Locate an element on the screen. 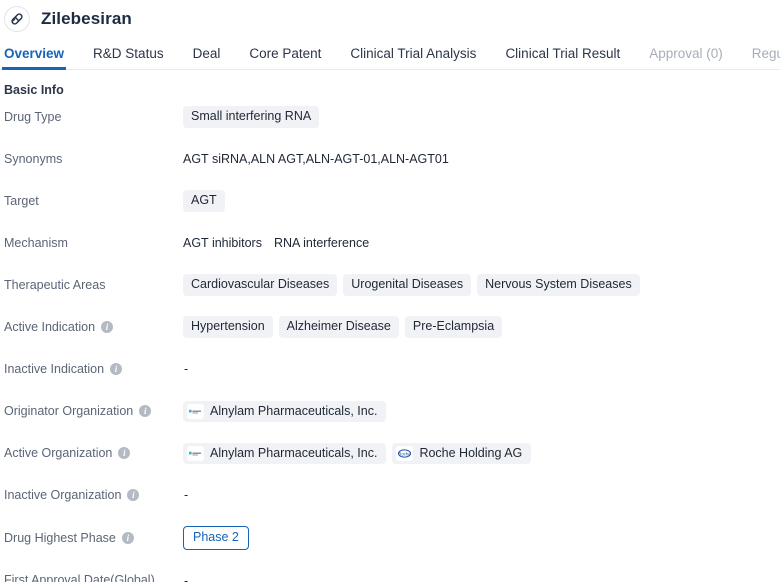  field-row: Mechanism AGT inhibitors RNA interference is located at coordinates (390, 243).